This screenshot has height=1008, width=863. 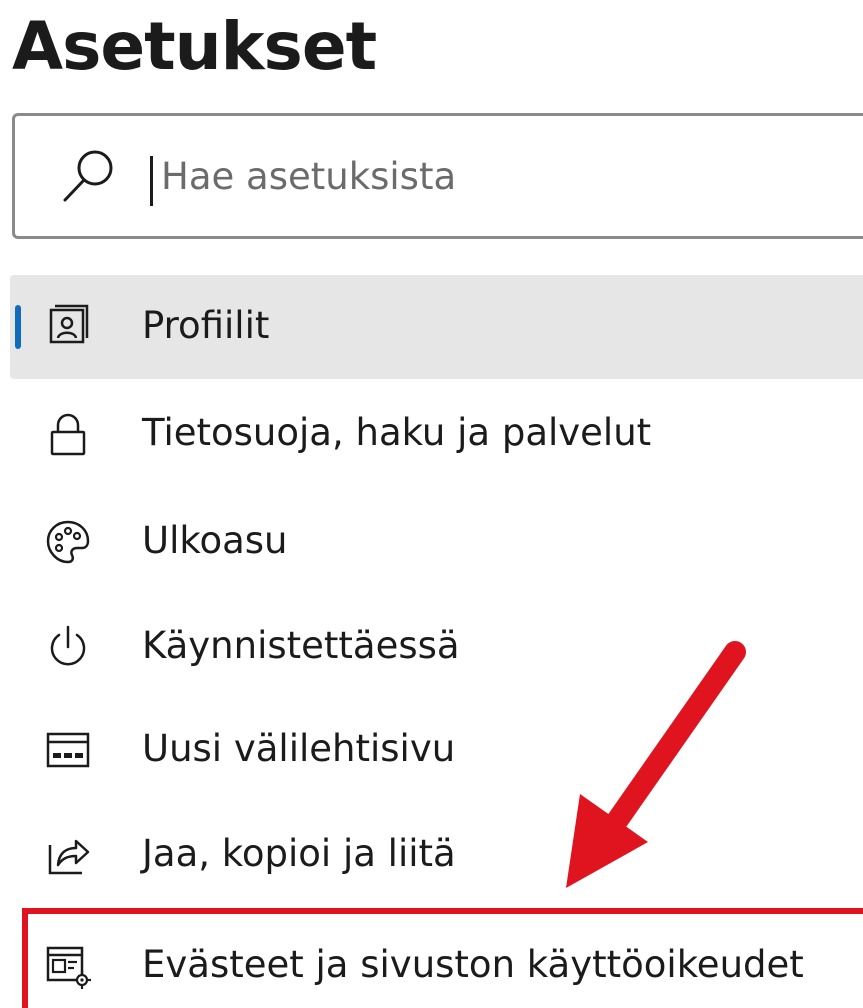 I want to click on search-box, so click(x=437, y=176).